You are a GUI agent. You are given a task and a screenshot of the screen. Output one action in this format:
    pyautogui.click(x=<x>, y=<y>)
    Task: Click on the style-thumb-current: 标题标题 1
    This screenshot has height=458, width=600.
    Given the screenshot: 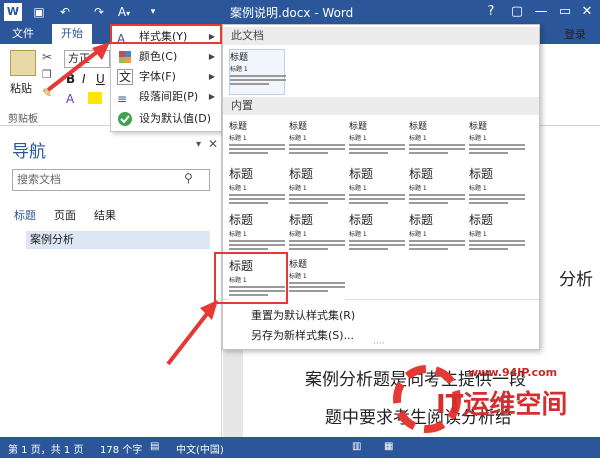 What is the action you would take?
    pyautogui.click(x=257, y=72)
    